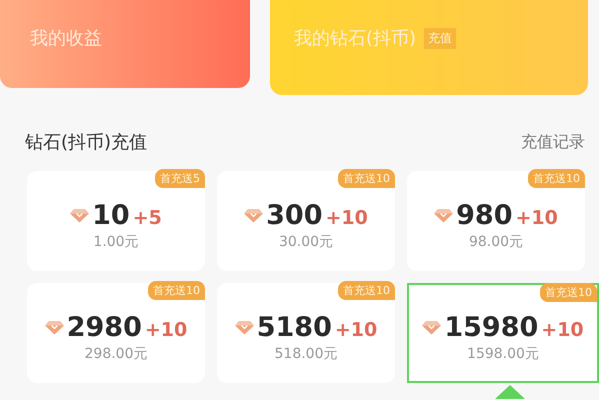 Image resolution: width=599 pixels, height=400 pixels. What do you see at coordinates (111, 215) in the screenshot?
I see `diamond-amount: 10` at bounding box center [111, 215].